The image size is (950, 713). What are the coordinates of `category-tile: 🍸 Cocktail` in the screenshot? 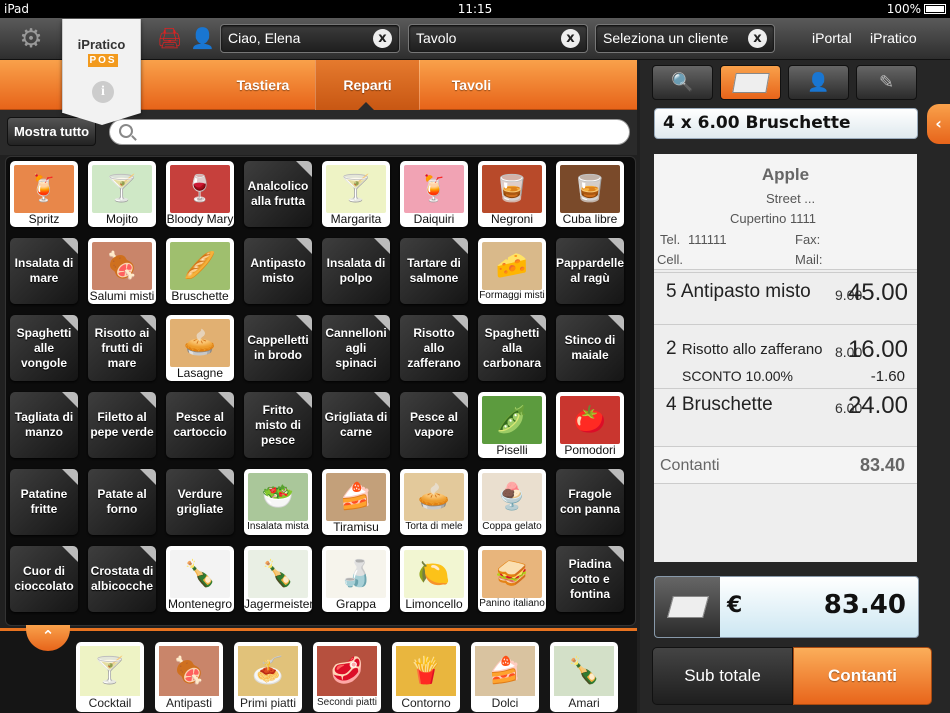 It's located at (110, 677).